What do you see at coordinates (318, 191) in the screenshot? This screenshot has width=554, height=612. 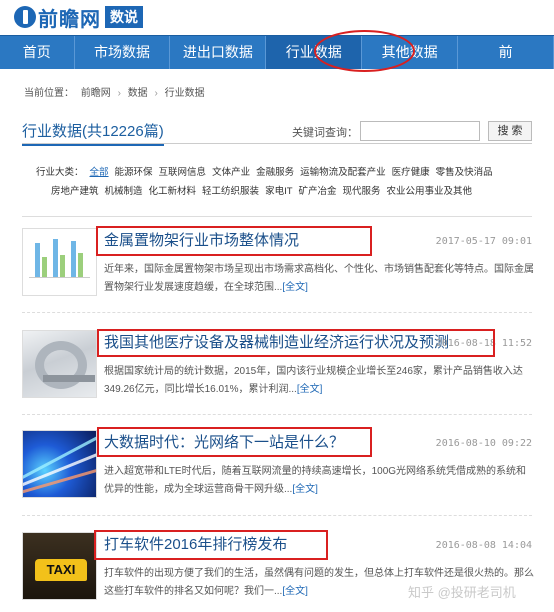 I see `category-item: 矿产冶金` at bounding box center [318, 191].